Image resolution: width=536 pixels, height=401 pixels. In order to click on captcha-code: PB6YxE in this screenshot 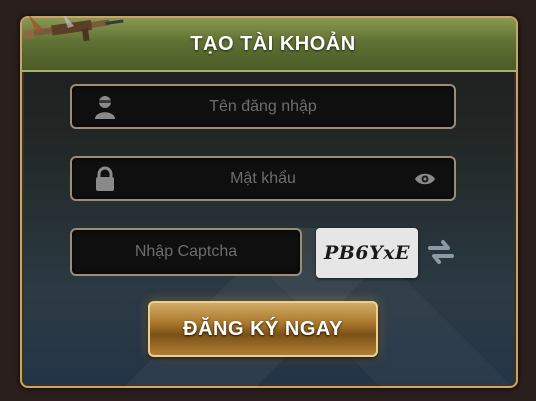, I will do `click(367, 253)`.